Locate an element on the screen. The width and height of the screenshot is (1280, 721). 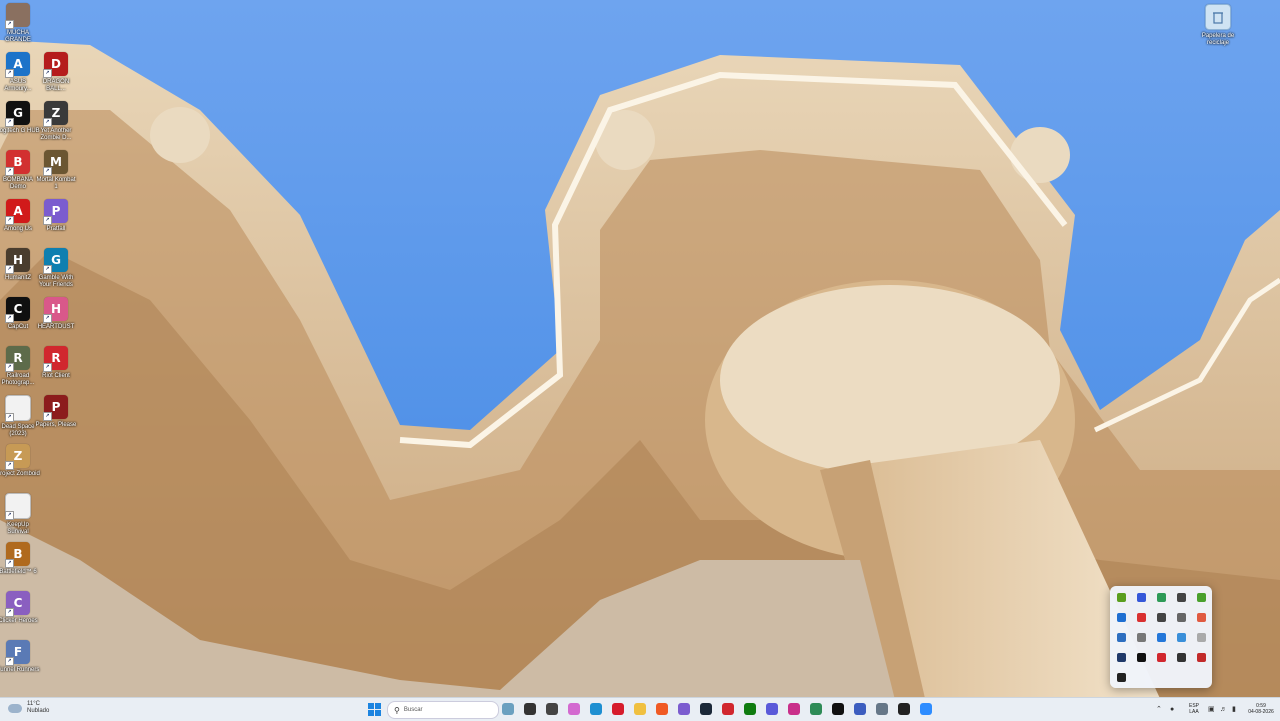
desktop-shortcut: B ↗ BOMBANA Demo is located at coordinates (18, 170).